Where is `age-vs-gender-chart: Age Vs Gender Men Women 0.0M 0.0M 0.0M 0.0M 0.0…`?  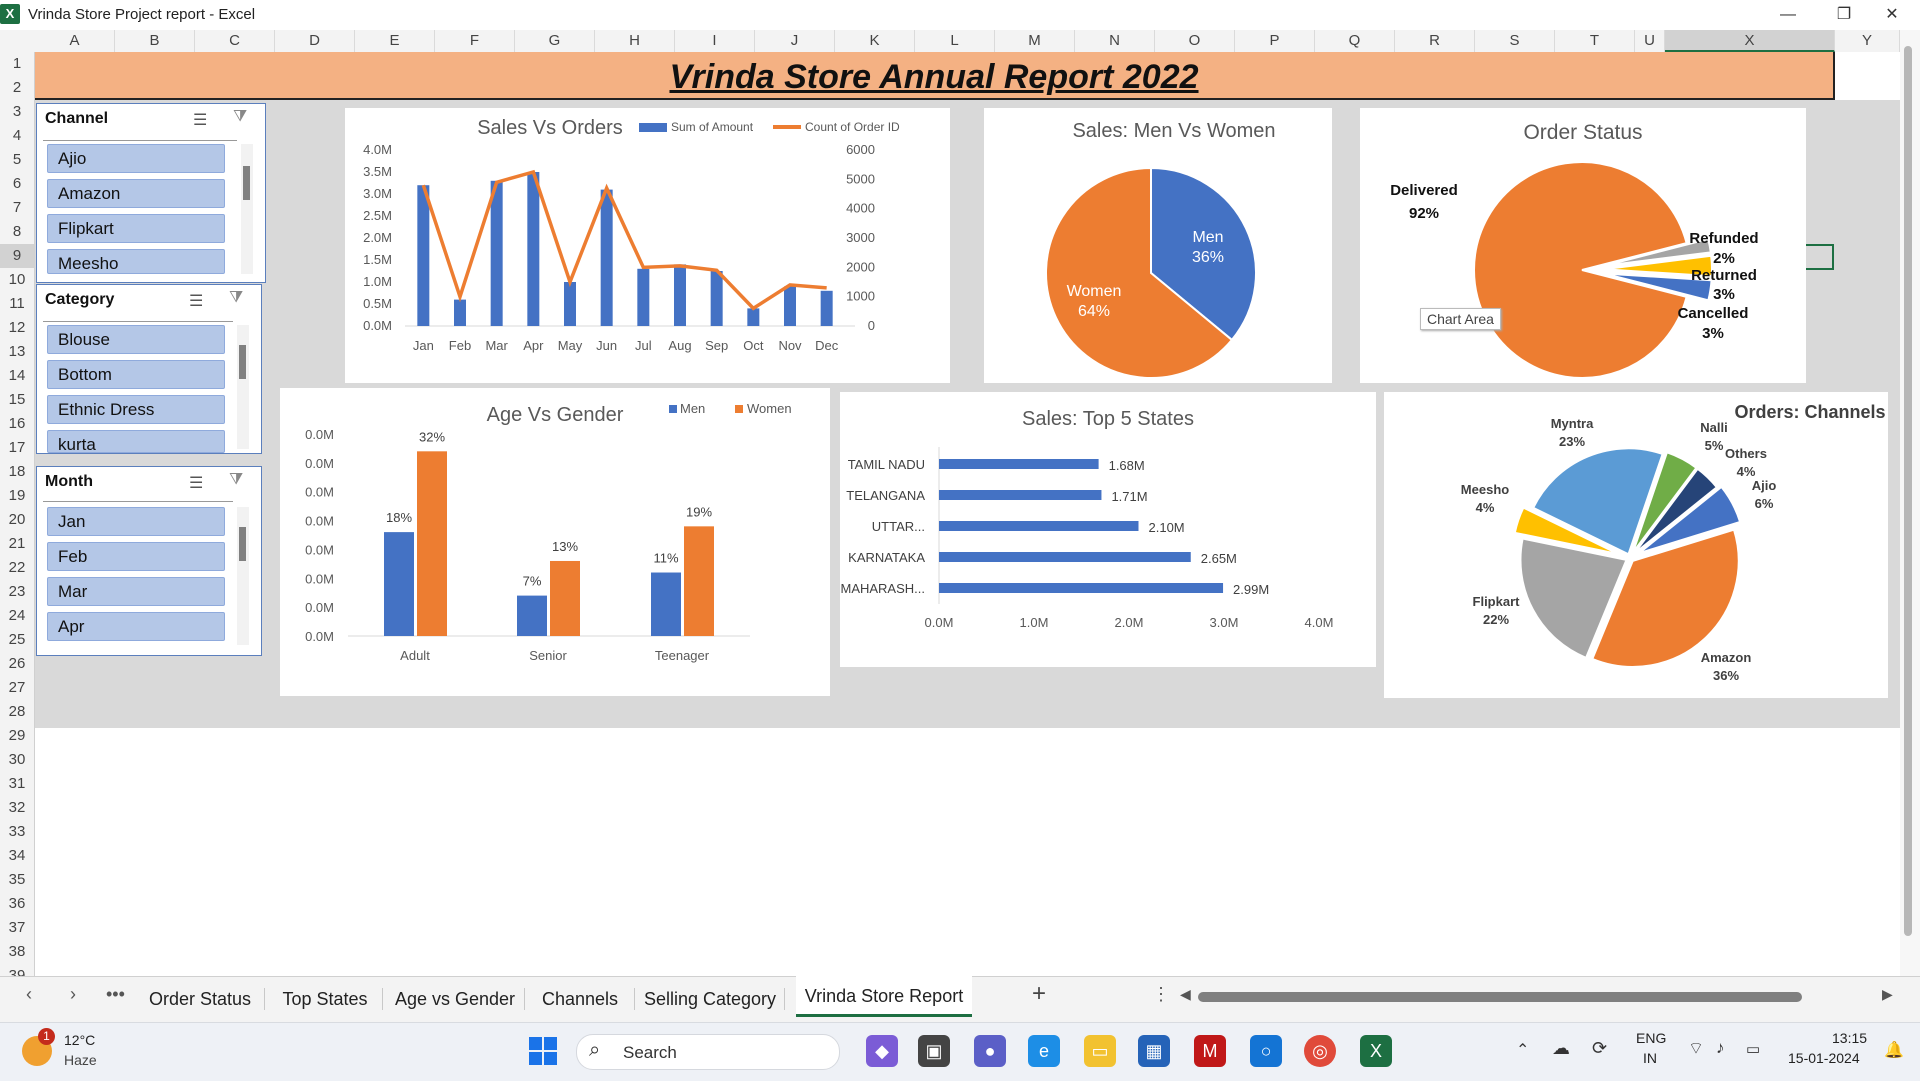 age-vs-gender-chart: Age Vs Gender Men Women 0.0M 0.0M 0.0M 0.0M 0.0… is located at coordinates (555, 542).